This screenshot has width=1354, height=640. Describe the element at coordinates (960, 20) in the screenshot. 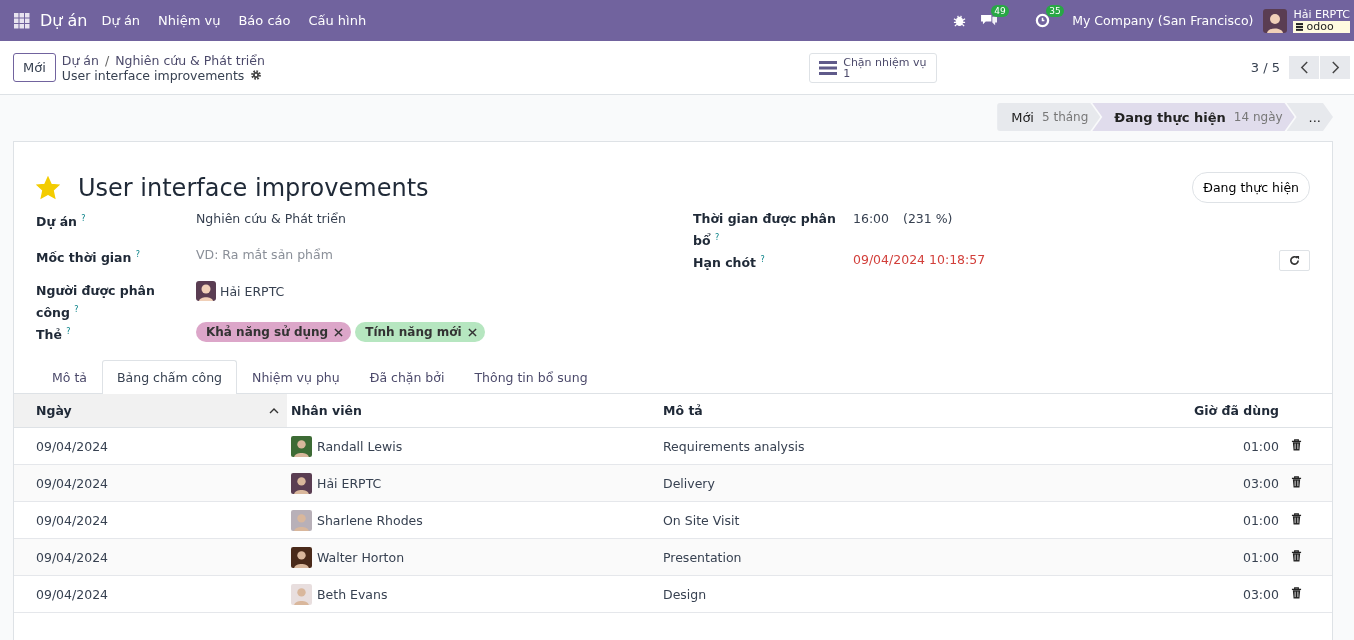

I see `bug-icon` at that location.